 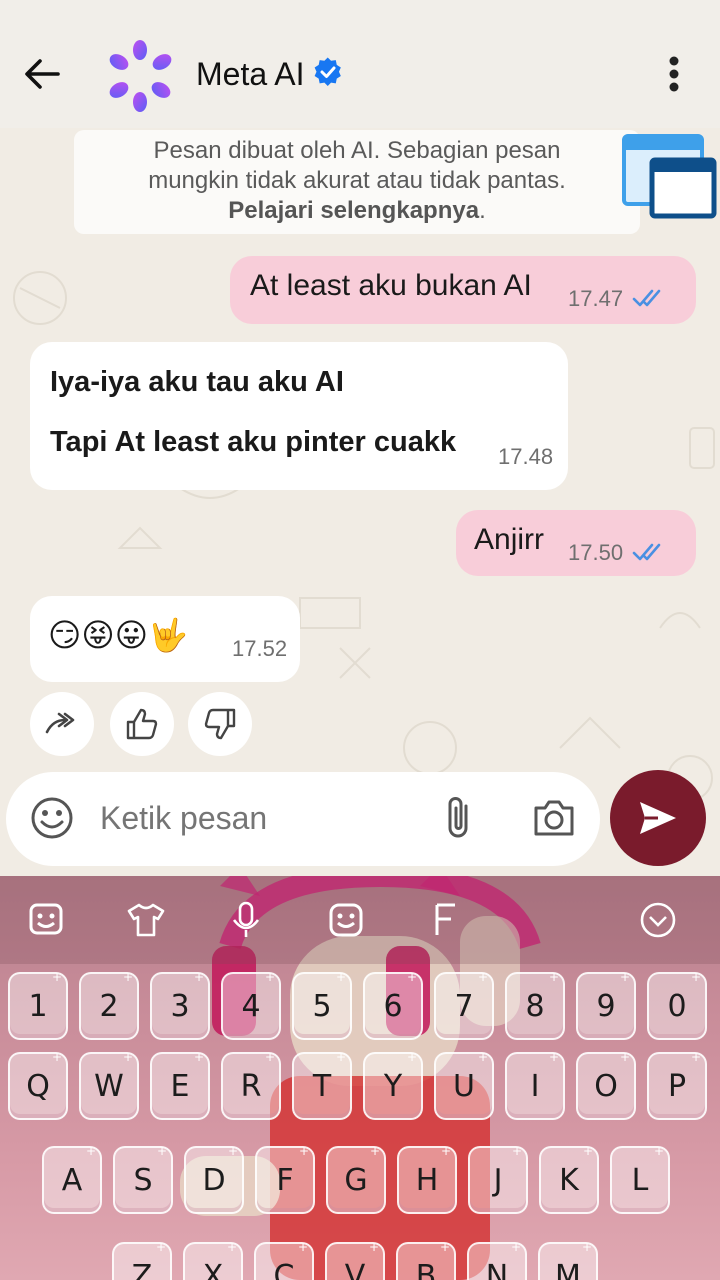 I want to click on floating-window-icon, so click(x=670, y=176).